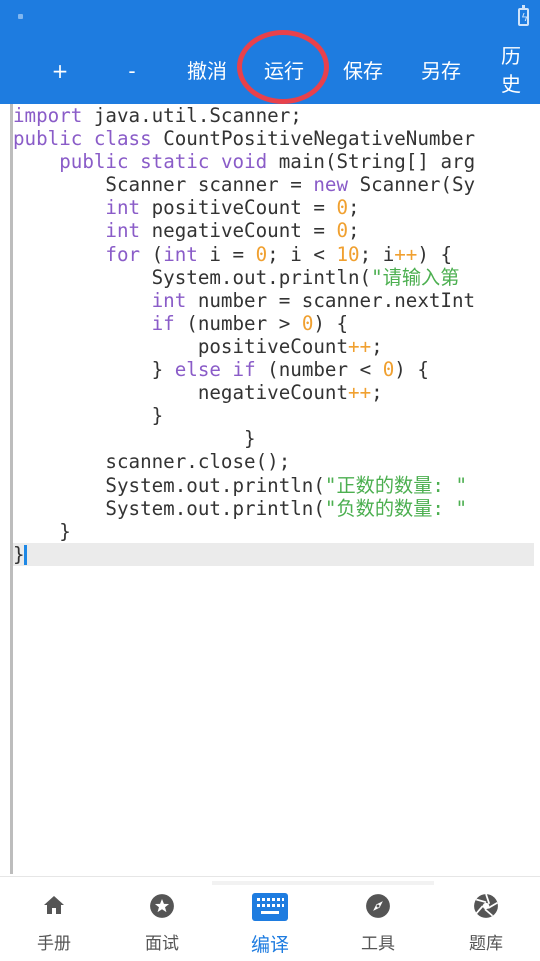 This screenshot has height=961, width=540. Describe the element at coordinates (207, 71) in the screenshot. I see `undo-button: 撤消` at that location.